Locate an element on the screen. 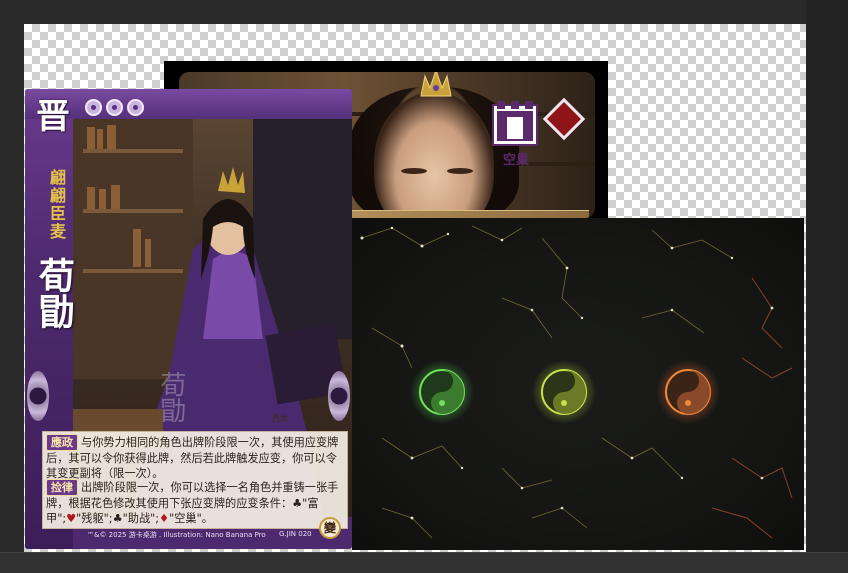 Image resolution: width=848 pixels, height=573 pixels. diamond-suit-icon: ♦ is located at coordinates (164, 518).